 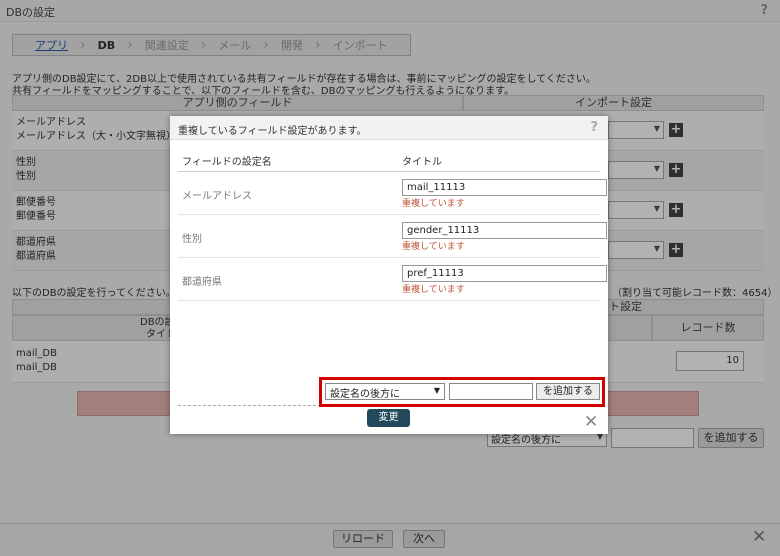 What do you see at coordinates (504, 273) in the screenshot?
I see `title-input: pref_11113` at bounding box center [504, 273].